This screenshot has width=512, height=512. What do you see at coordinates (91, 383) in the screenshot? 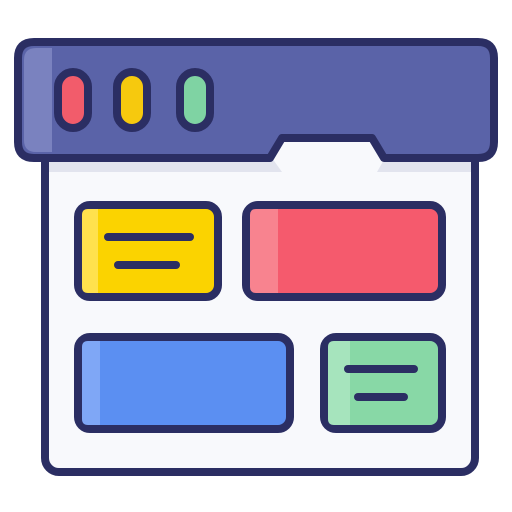
I see `card-blue-highlight` at bounding box center [91, 383].